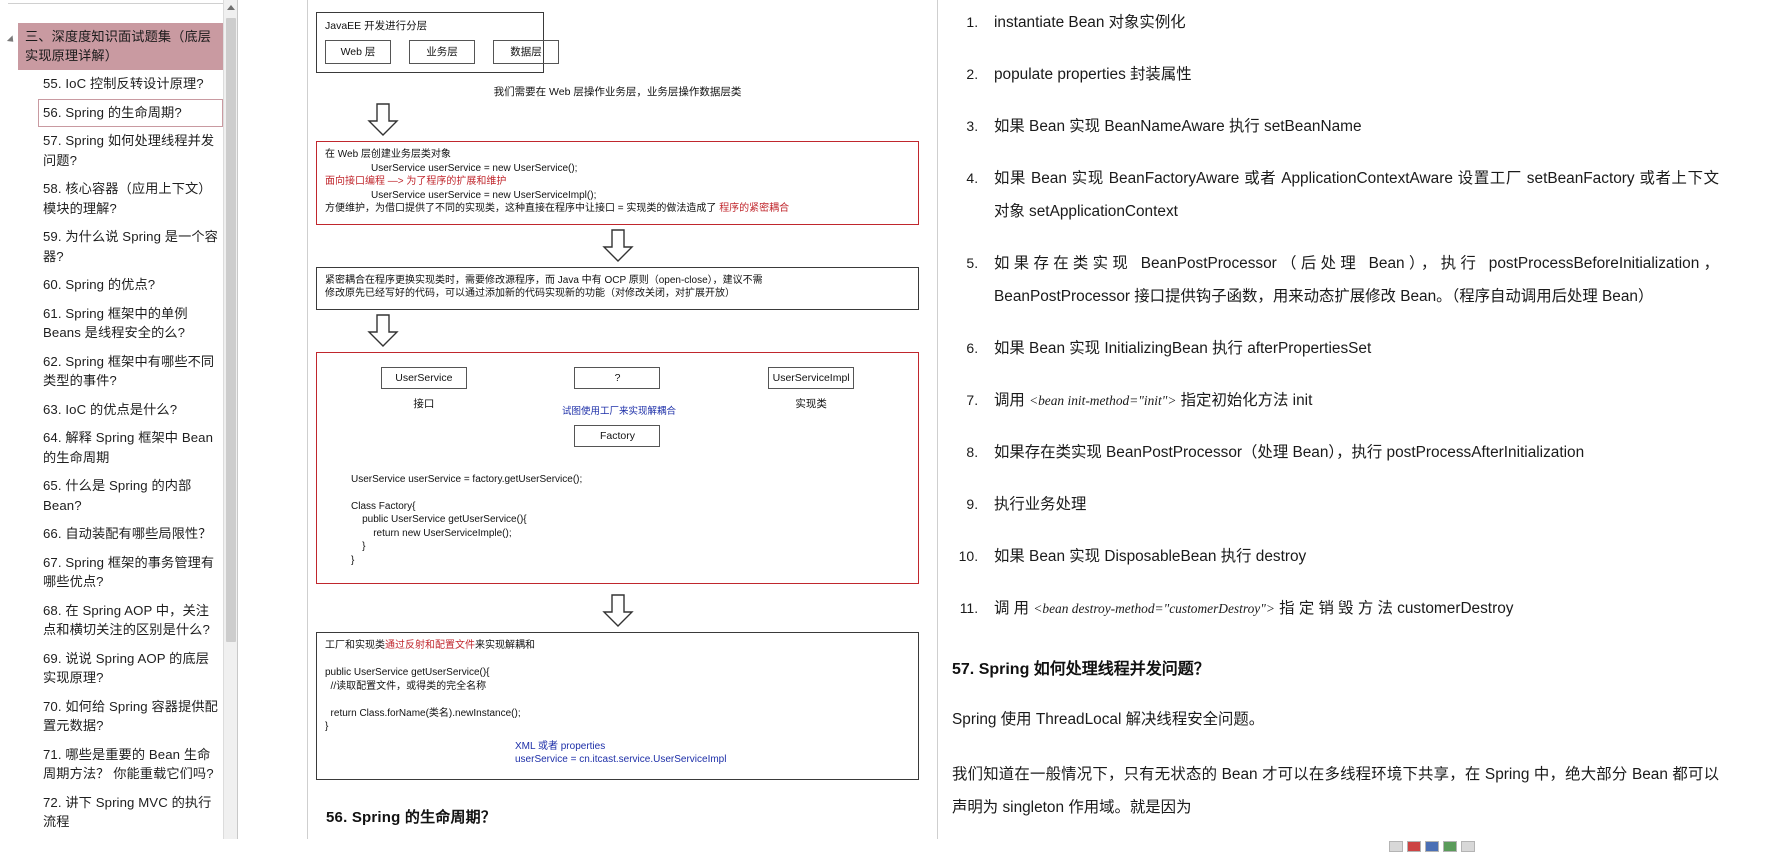  Describe the element at coordinates (130, 112) in the screenshot. I see `sidebar-item-56: 56. Spring 的生命周期?` at that location.